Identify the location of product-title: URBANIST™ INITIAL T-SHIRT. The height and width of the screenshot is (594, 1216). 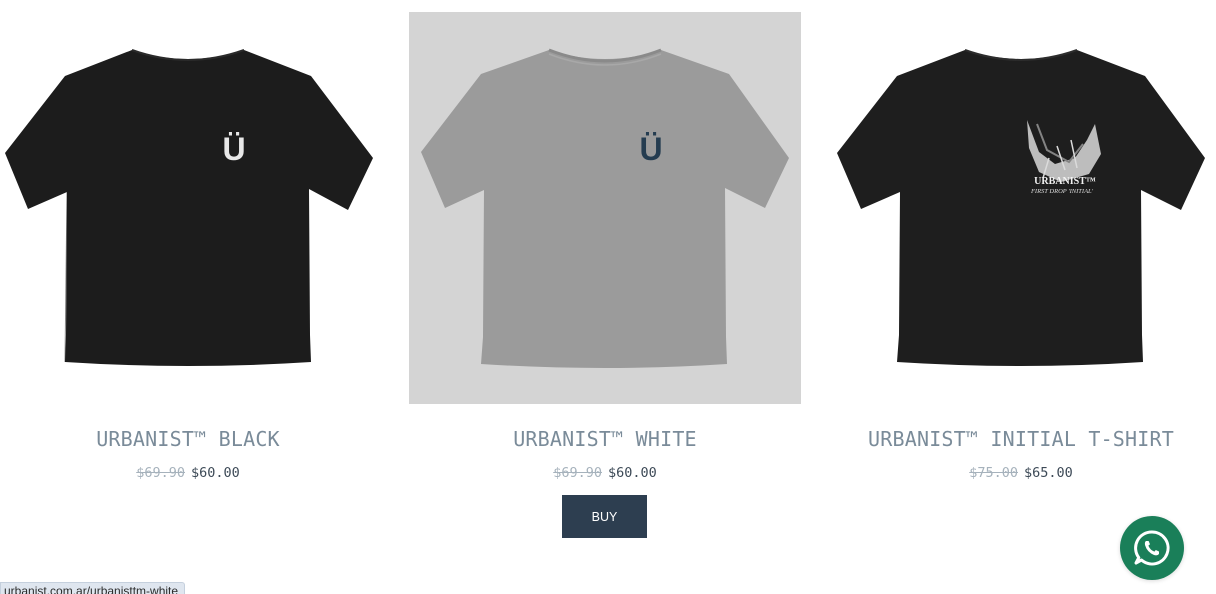
(1020, 439).